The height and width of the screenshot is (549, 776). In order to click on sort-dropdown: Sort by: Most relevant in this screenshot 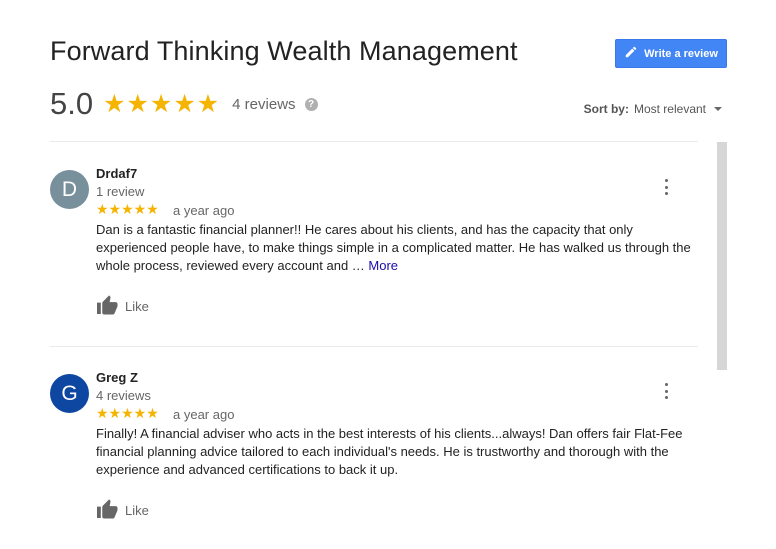, I will do `click(653, 109)`.